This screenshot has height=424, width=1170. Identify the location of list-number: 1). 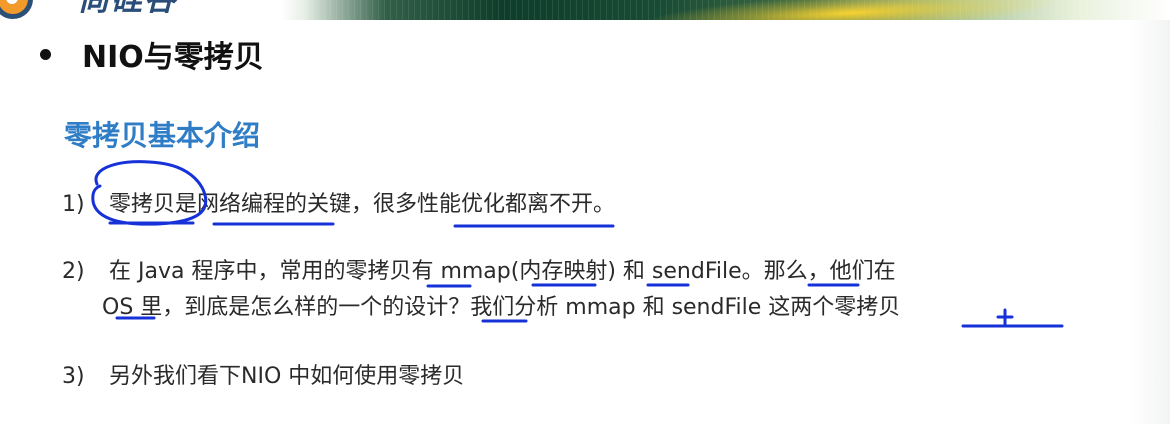
(73, 204).